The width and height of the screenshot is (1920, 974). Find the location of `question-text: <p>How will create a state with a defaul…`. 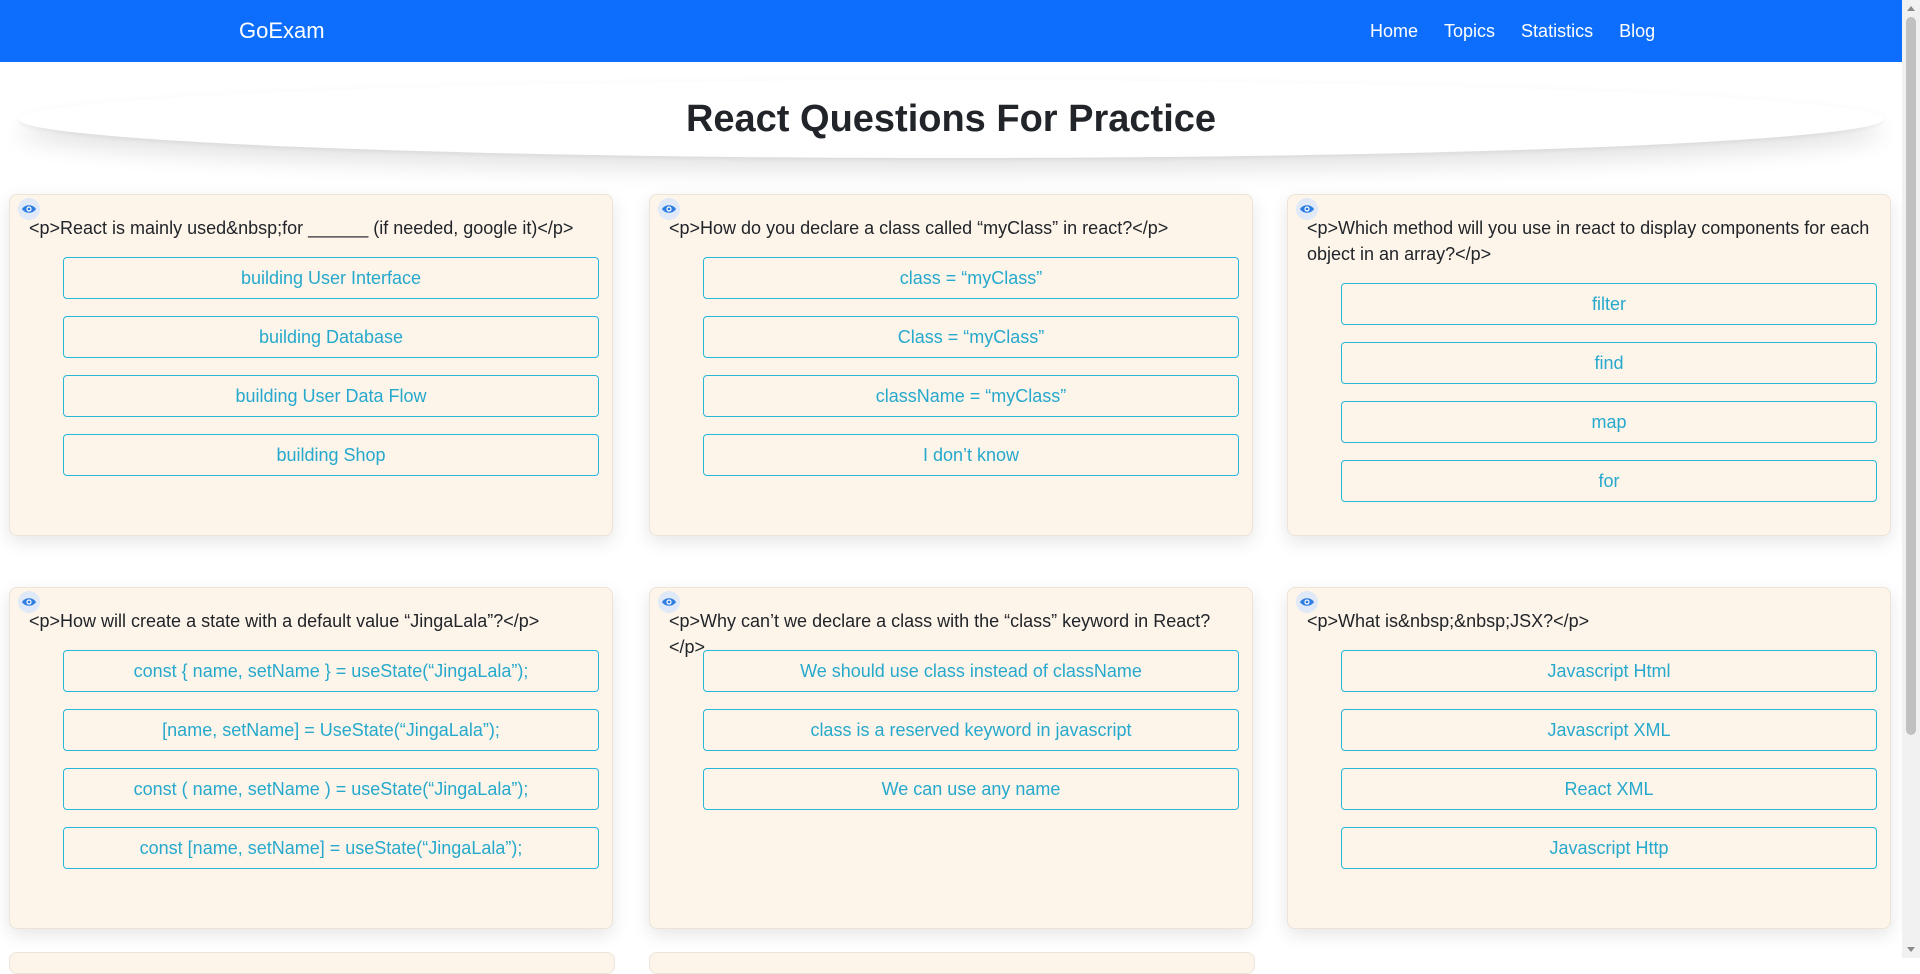

question-text: <p>How will create a state with a defaul… is located at coordinates (284, 621).